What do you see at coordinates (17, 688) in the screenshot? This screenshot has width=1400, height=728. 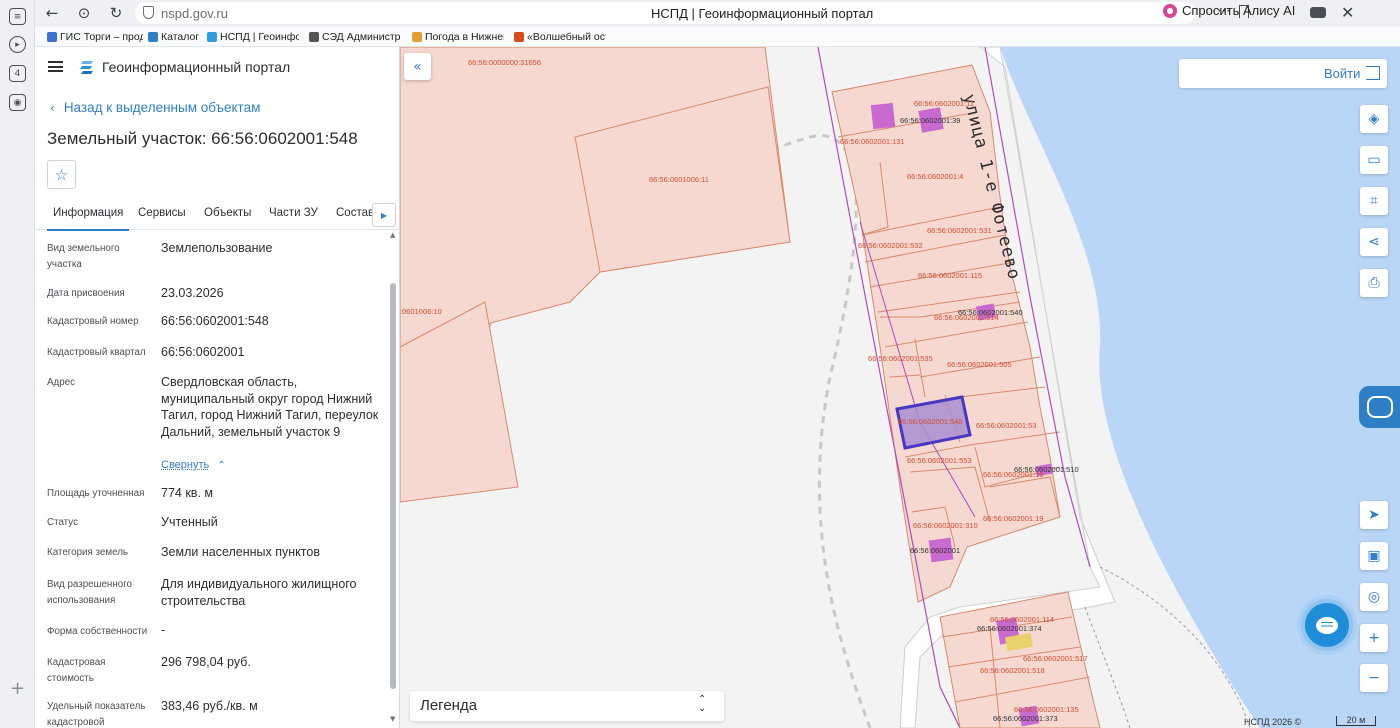 I see `add-panel-icon: +` at bounding box center [17, 688].